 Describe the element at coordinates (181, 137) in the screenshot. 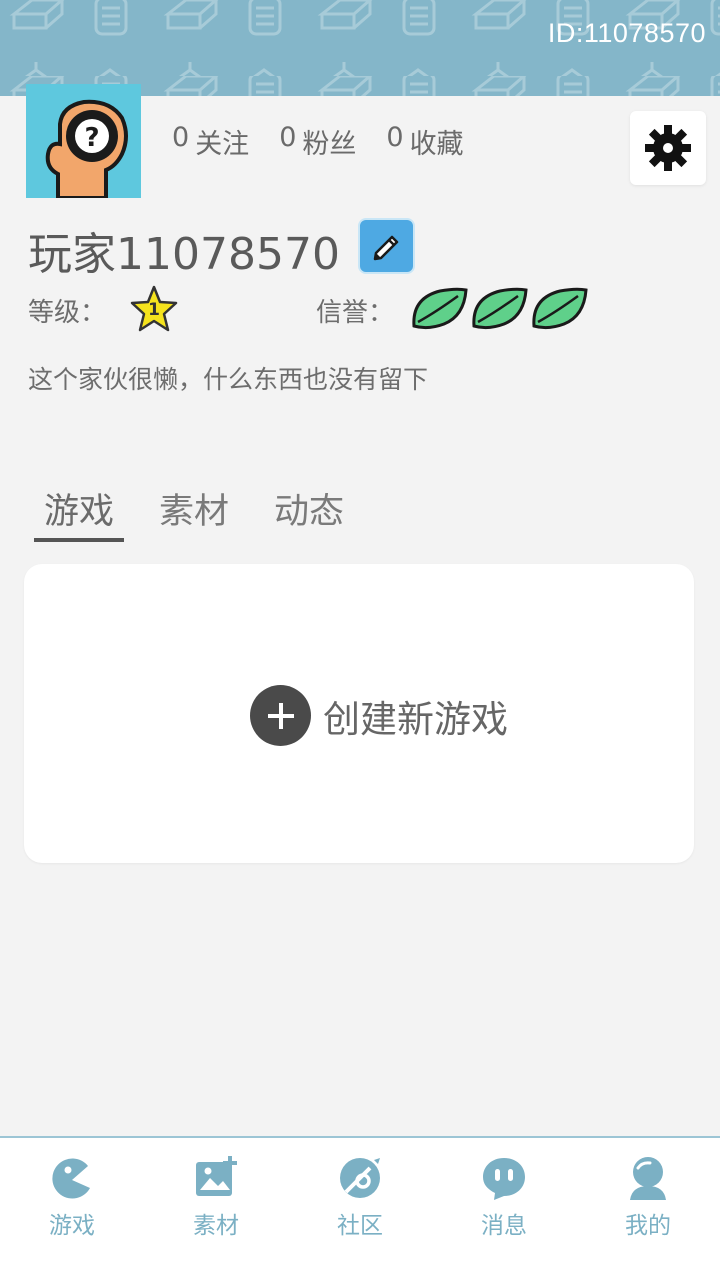

I see `stat-following-count: 0` at that location.